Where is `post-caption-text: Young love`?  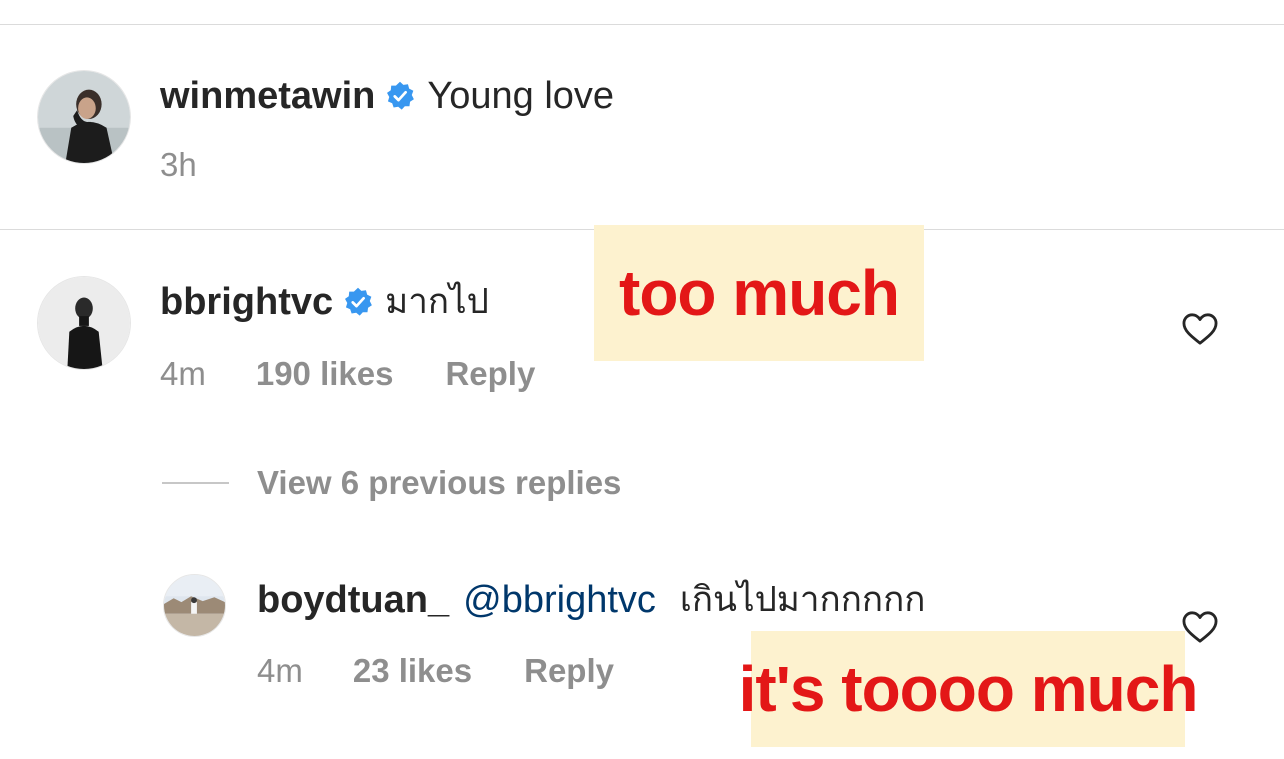
post-caption-text: Young love is located at coordinates (521, 96).